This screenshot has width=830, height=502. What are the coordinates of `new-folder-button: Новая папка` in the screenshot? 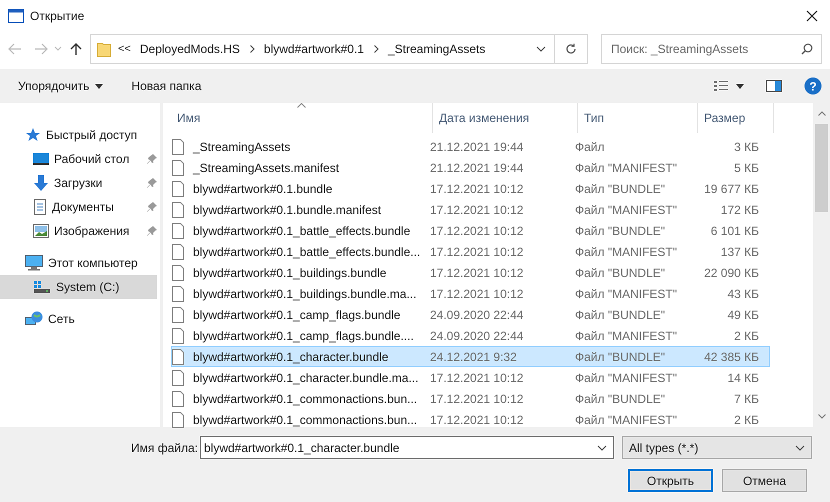 It's located at (166, 86).